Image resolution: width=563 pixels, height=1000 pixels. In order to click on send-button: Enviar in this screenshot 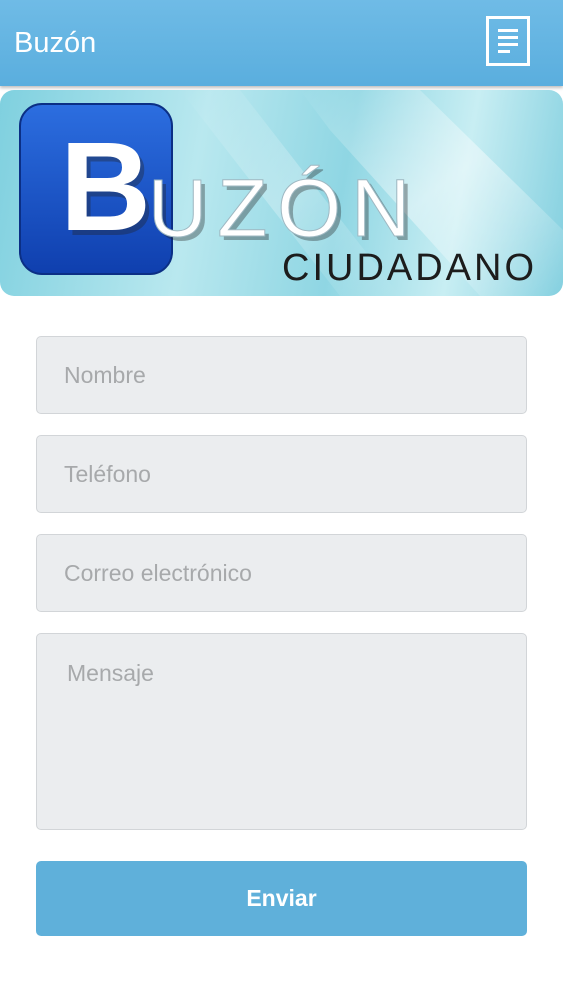, I will do `click(281, 898)`.